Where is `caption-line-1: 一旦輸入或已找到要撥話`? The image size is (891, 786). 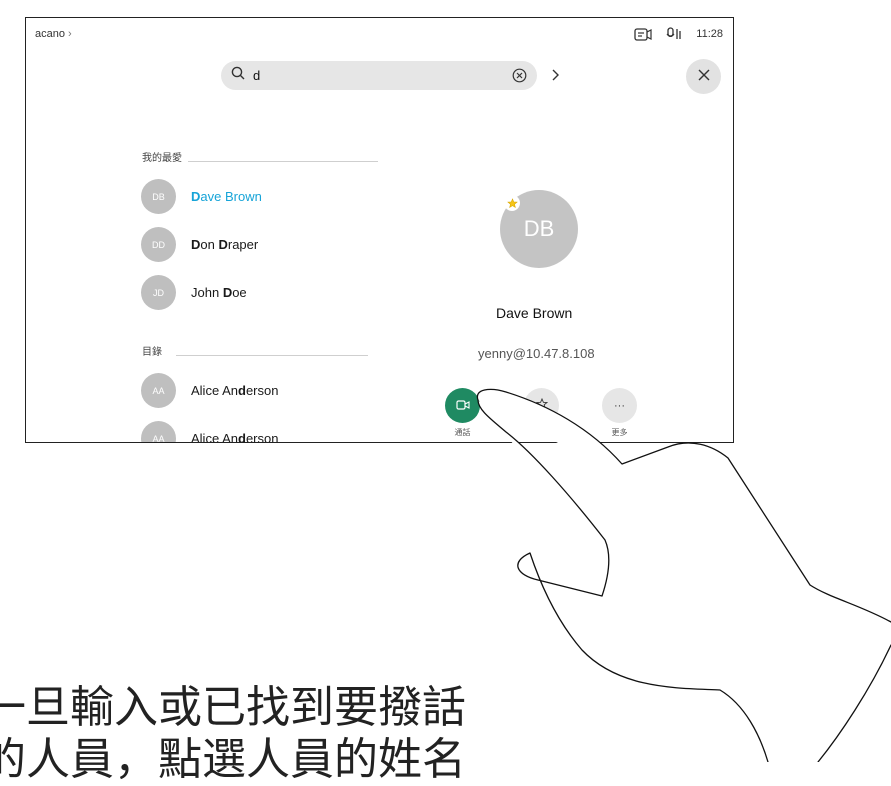 caption-line-1: 一旦輸入或已找到要撥話 is located at coordinates (233, 707).